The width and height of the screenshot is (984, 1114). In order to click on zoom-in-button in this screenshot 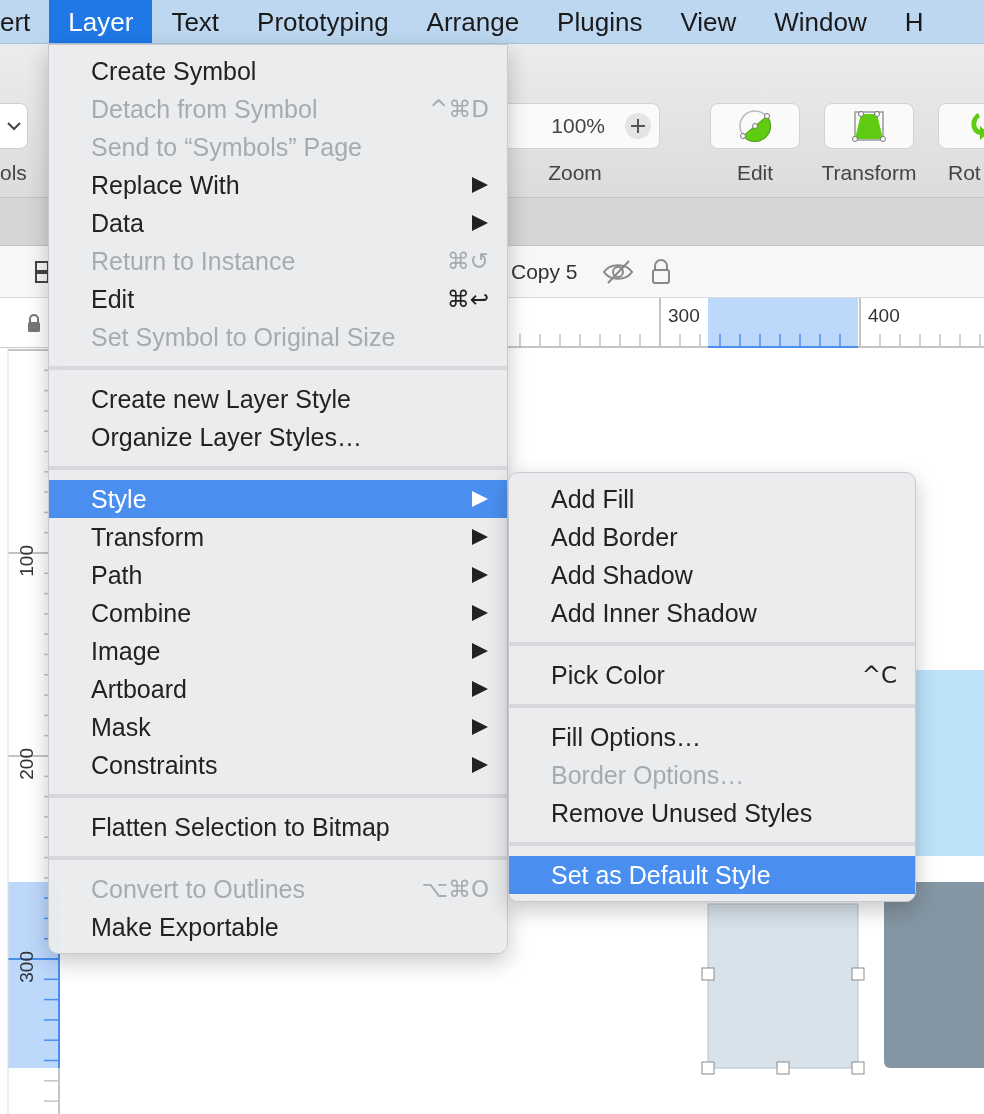, I will do `click(638, 126)`.